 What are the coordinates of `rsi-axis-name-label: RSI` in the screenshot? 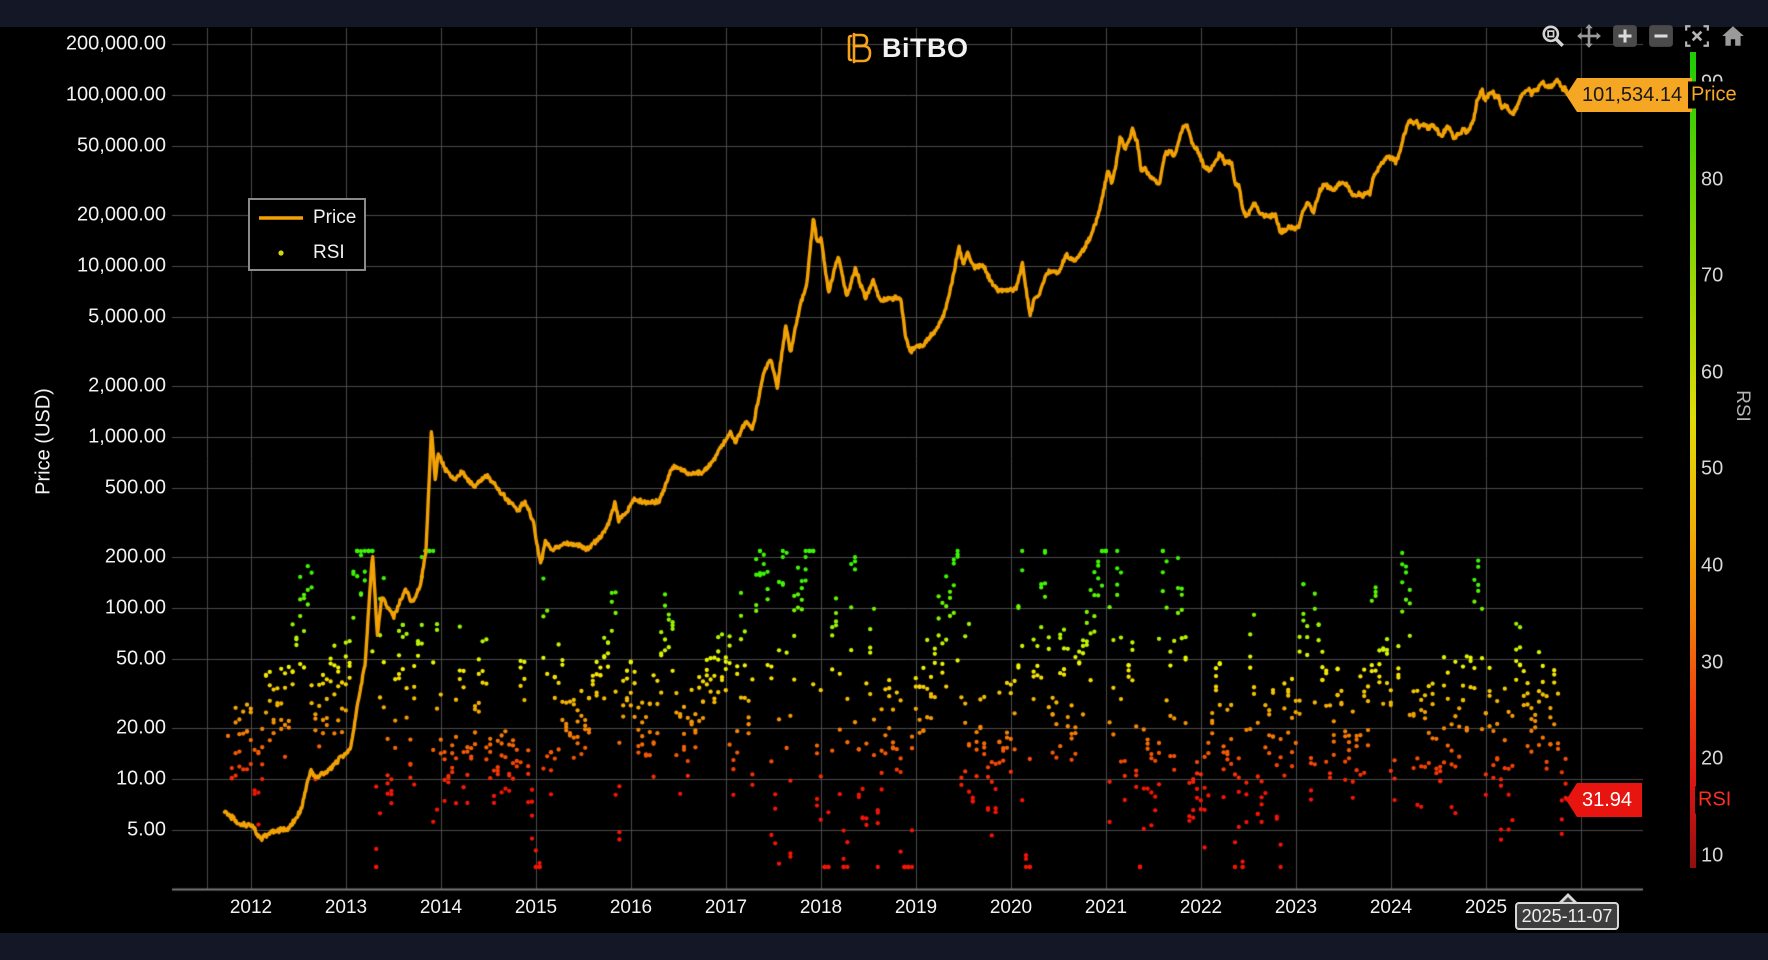 It's located at (1715, 800).